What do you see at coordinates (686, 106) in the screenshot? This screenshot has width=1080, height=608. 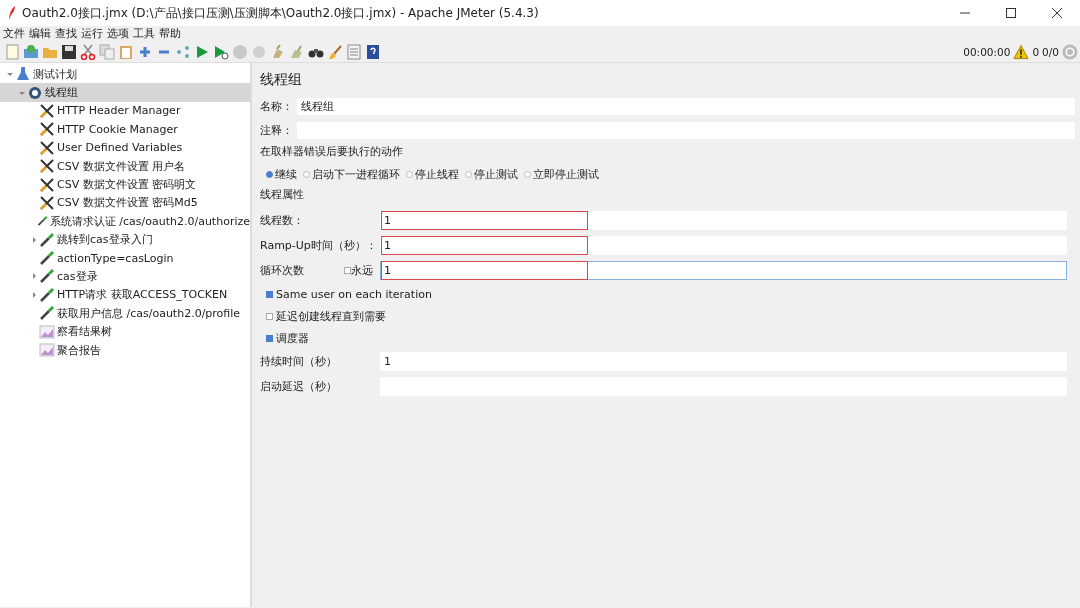 I see `name-field: 线程组` at bounding box center [686, 106].